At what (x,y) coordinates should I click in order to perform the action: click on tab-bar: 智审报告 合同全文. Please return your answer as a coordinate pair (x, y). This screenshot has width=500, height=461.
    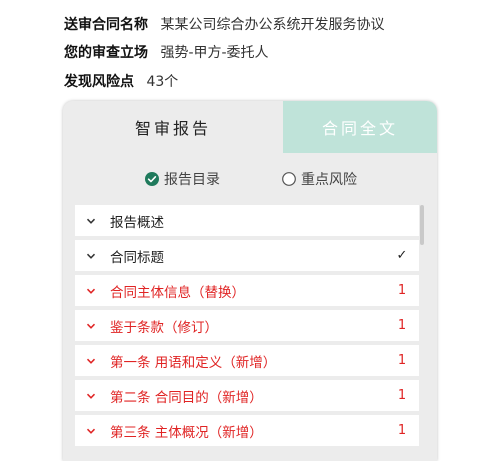
    Looking at the image, I should click on (250, 127).